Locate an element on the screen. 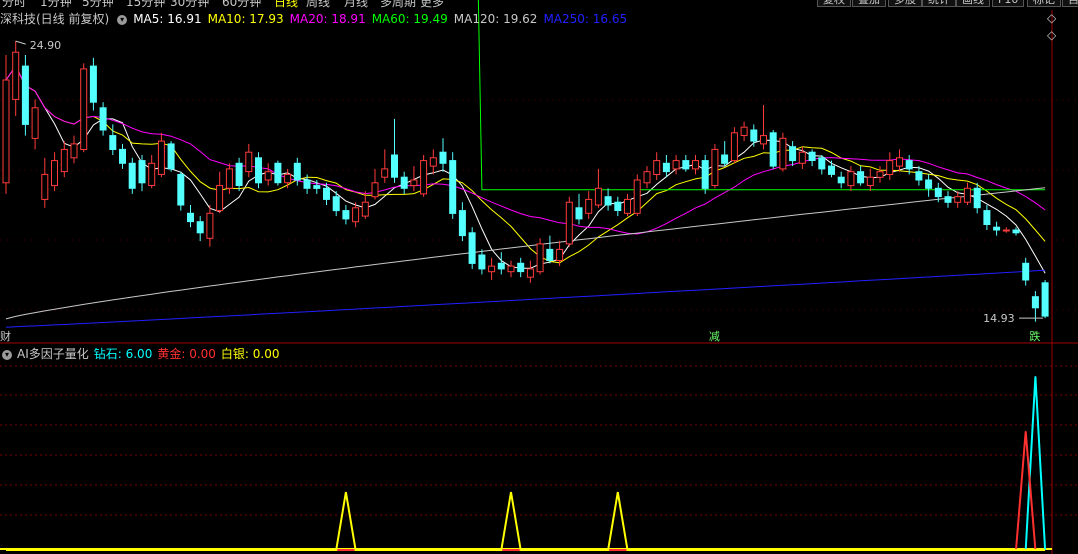 This screenshot has width=1078, height=554. ma-label-ma10: MA10: 17.93 is located at coordinates (245, 19).